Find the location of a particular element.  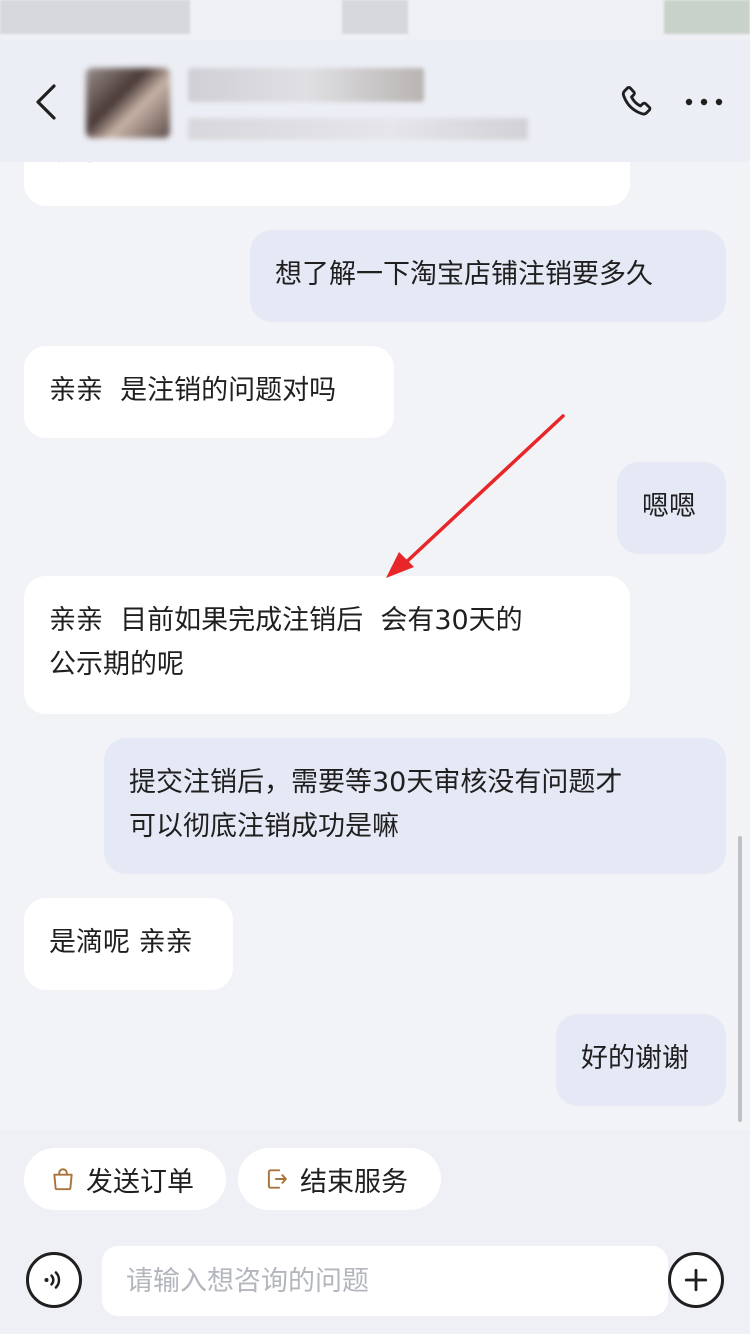

phone-icon is located at coordinates (636, 101).